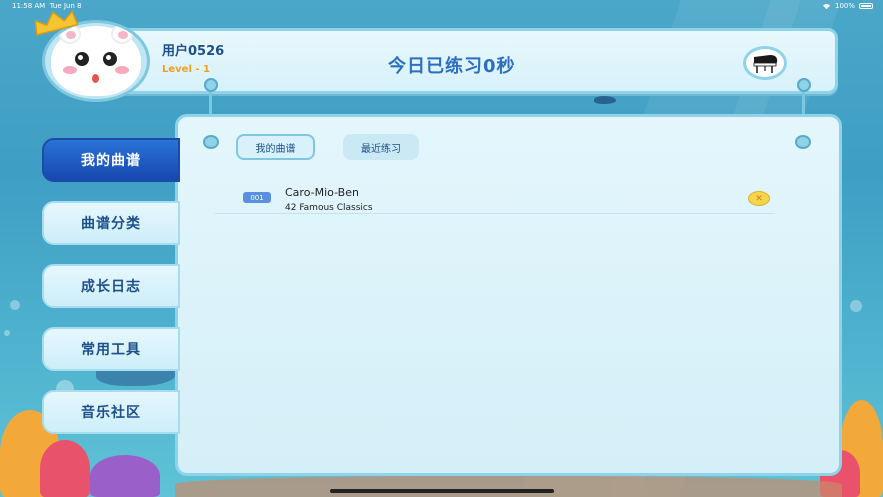 The height and width of the screenshot is (497, 883). I want to click on nav-label: 常用工具, so click(111, 350).